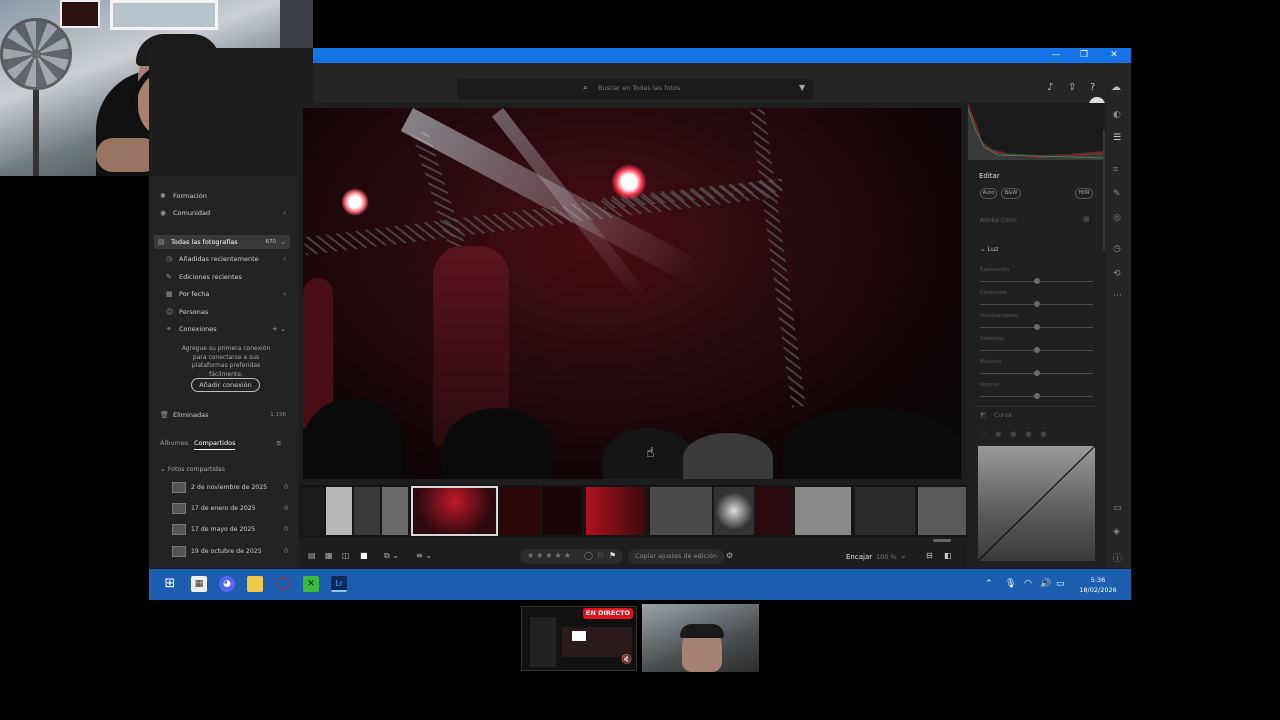 The height and width of the screenshot is (720, 1280). Describe the element at coordinates (1084, 193) in the screenshot. I see `hdr-button: HDR` at that location.